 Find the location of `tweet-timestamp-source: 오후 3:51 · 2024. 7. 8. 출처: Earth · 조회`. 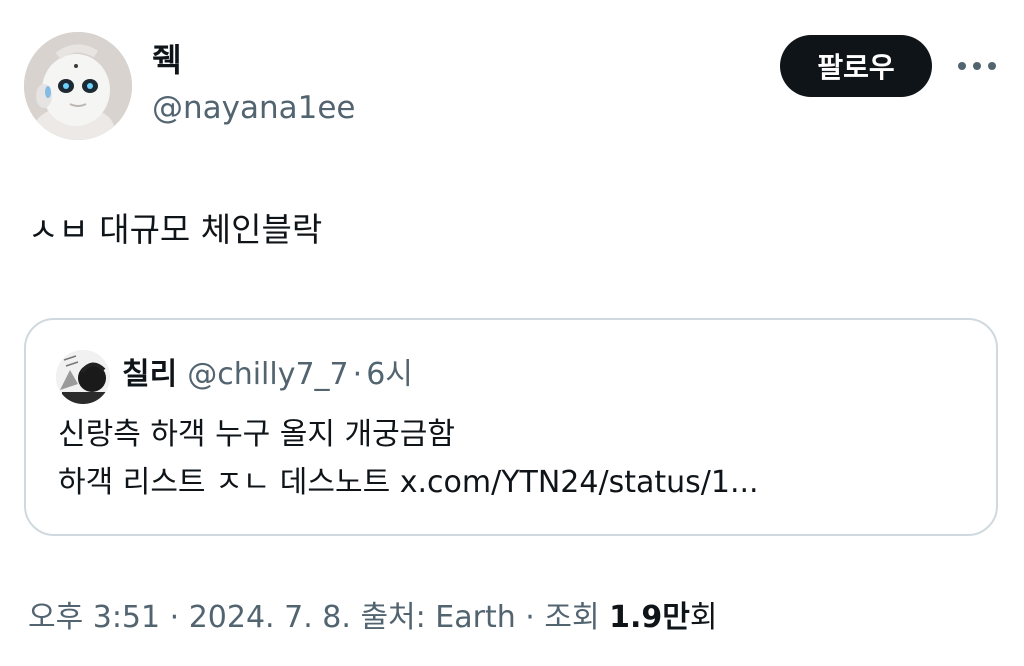

tweet-timestamp-source: 오후 3:51 · 2024. 7. 8. 출처: Earth · 조회 is located at coordinates (318, 617).